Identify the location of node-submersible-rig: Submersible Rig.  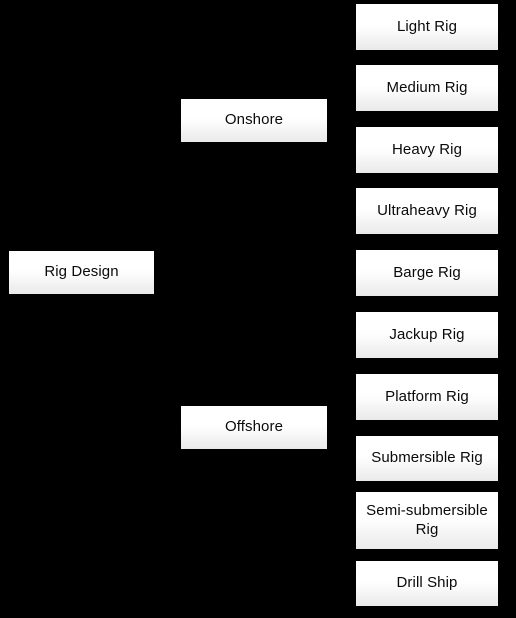
(427, 458).